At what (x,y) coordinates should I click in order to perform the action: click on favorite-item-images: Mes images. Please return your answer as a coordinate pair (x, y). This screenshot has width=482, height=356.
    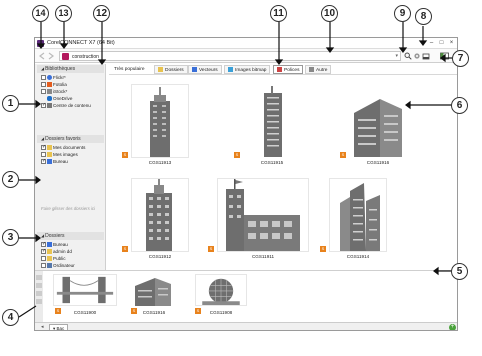
    Looking at the image, I should click on (59, 155).